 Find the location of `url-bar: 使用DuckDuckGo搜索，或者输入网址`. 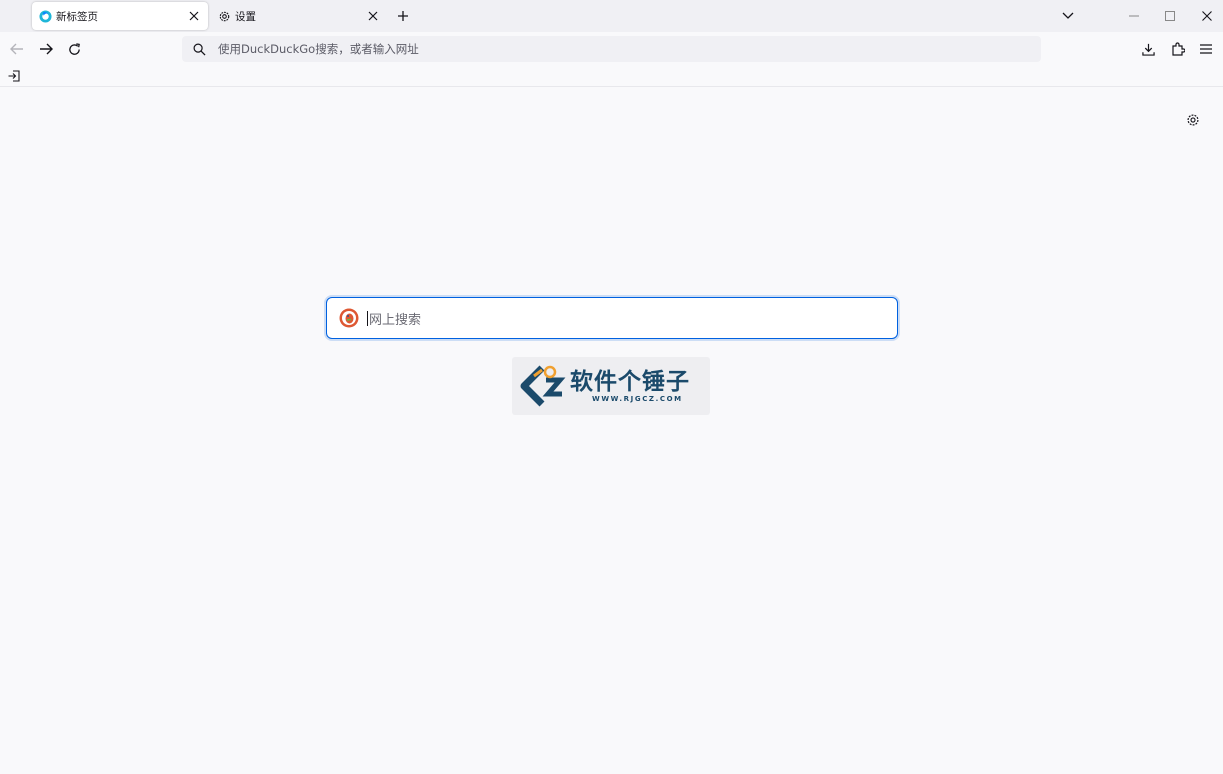

url-bar: 使用DuckDuckGo搜索，或者输入网址 is located at coordinates (611, 49).